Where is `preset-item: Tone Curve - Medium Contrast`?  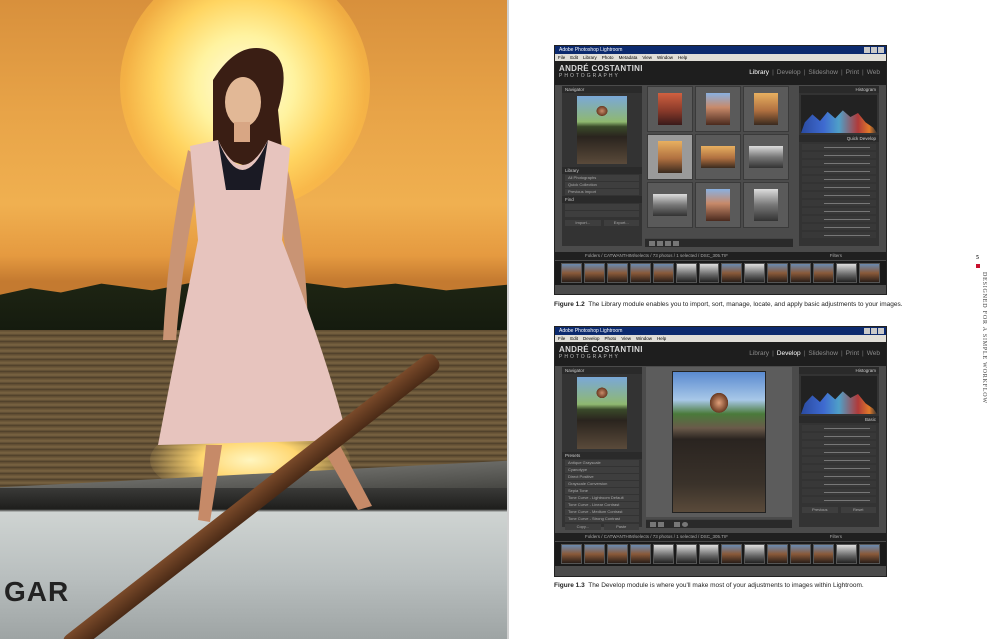 preset-item: Tone Curve - Medium Contrast is located at coordinates (602, 512).